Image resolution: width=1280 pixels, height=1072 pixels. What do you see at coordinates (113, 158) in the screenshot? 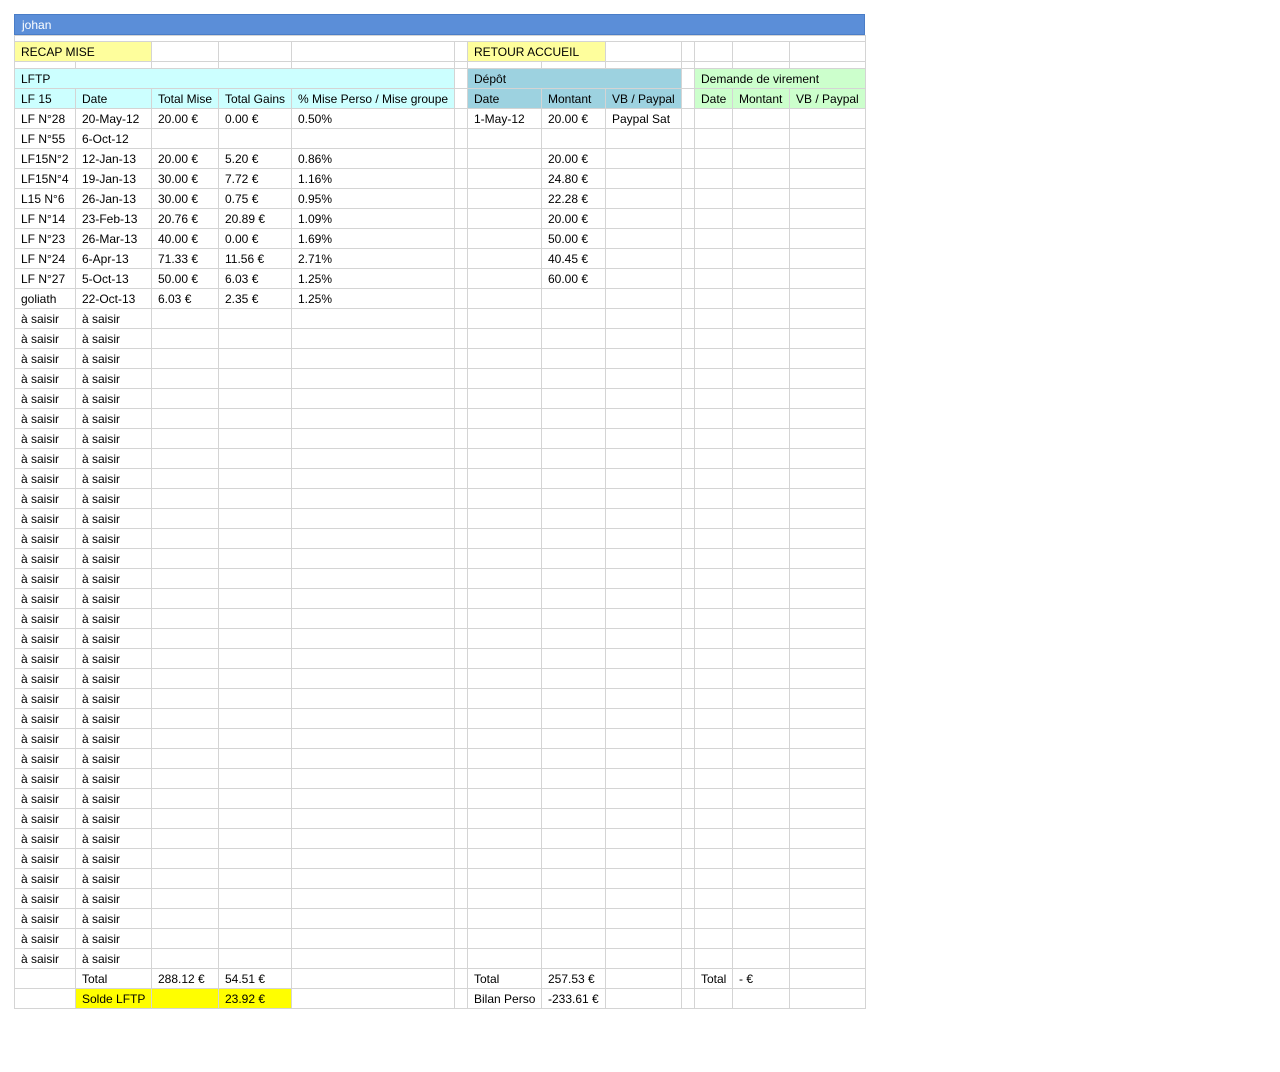
I see `lftp-date-cell: 12-Jan-13` at bounding box center [113, 158].